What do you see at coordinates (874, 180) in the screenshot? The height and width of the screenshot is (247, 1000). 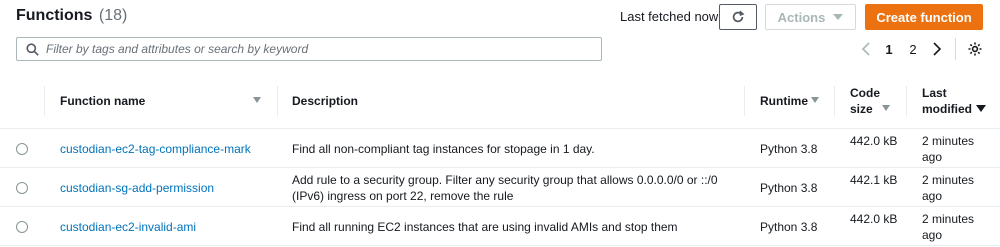 I see `function-code-size: 442.1 kB` at bounding box center [874, 180].